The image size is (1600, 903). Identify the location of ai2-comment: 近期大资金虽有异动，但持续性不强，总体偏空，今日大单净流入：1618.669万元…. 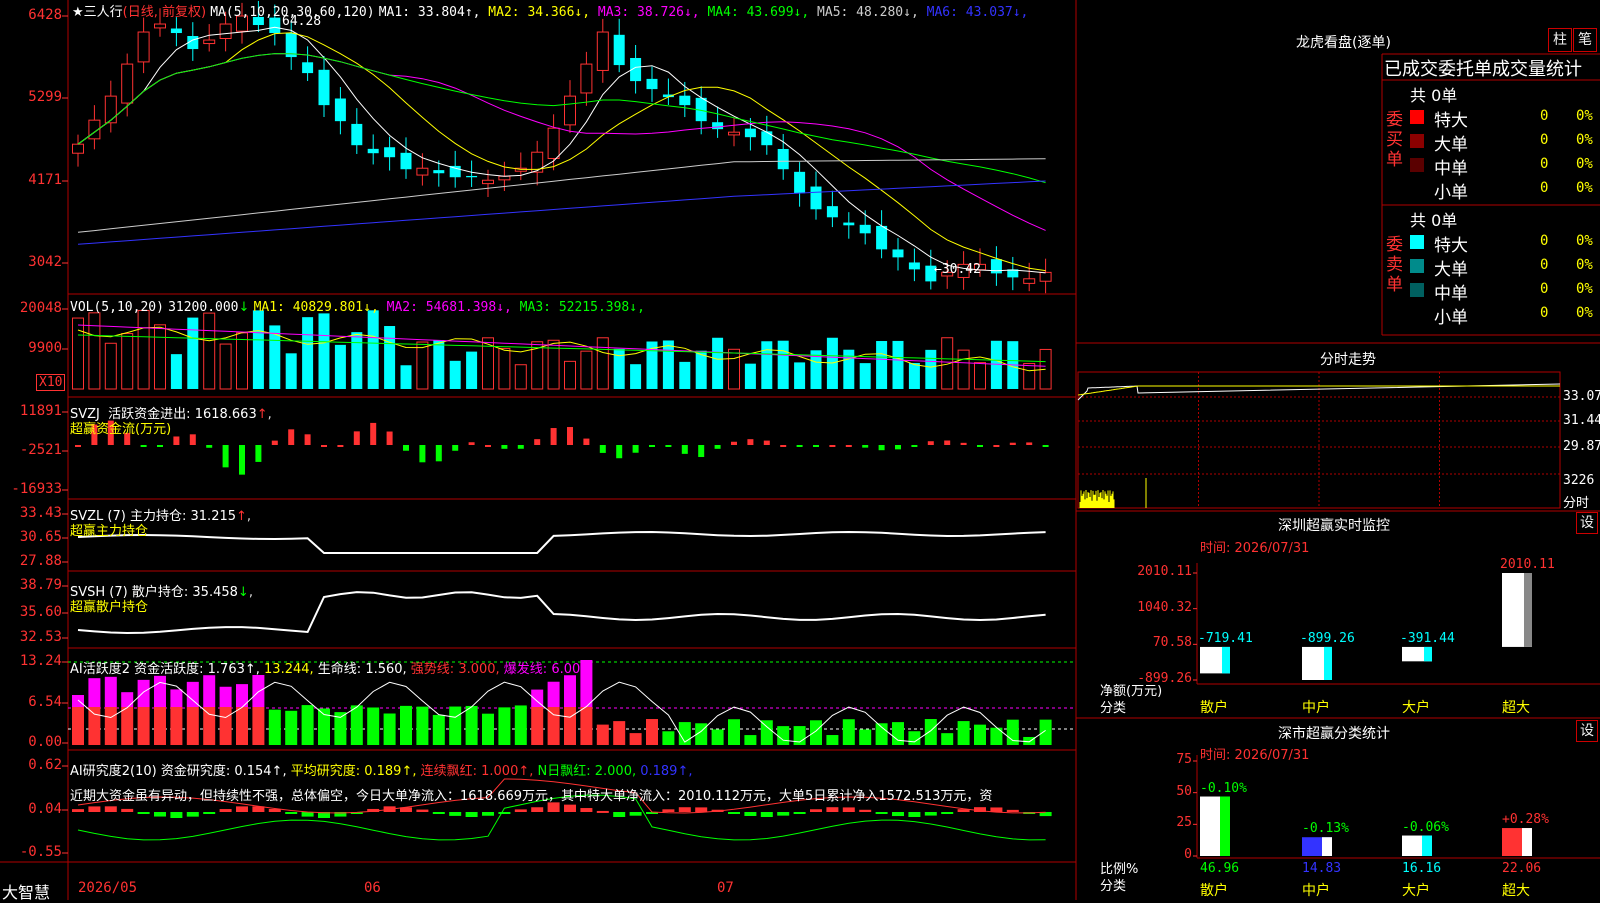
(531, 796).